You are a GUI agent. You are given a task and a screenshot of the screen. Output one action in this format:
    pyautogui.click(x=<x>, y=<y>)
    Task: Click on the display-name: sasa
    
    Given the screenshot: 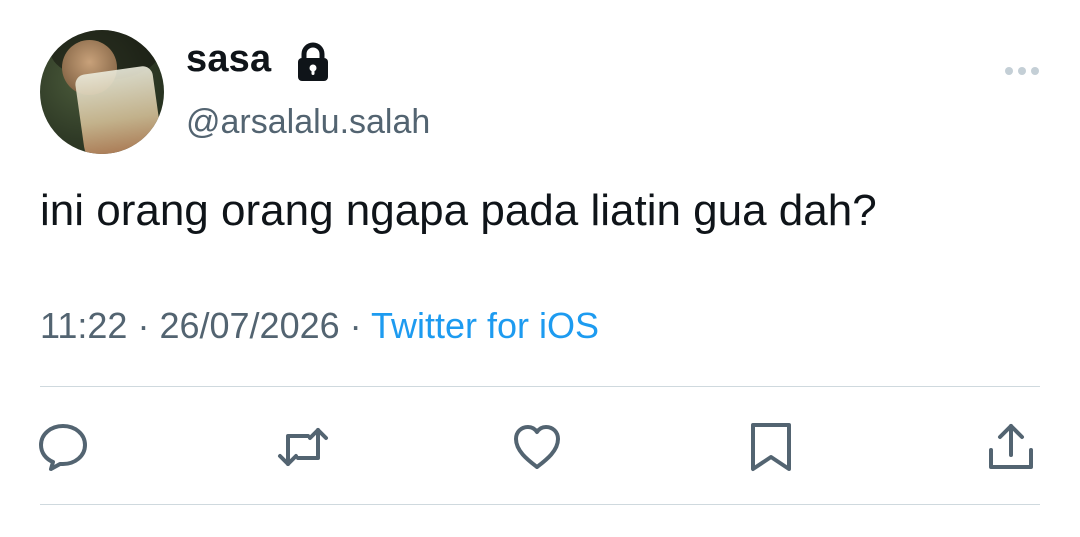 What is the action you would take?
    pyautogui.click(x=228, y=59)
    